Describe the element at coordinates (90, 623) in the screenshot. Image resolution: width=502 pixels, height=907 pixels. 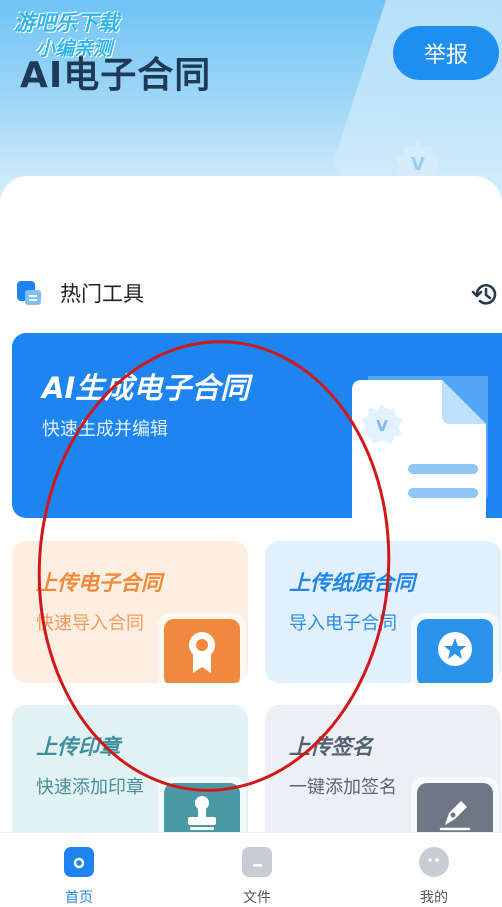
I see `card-subtitle: 快速导入合同` at that location.